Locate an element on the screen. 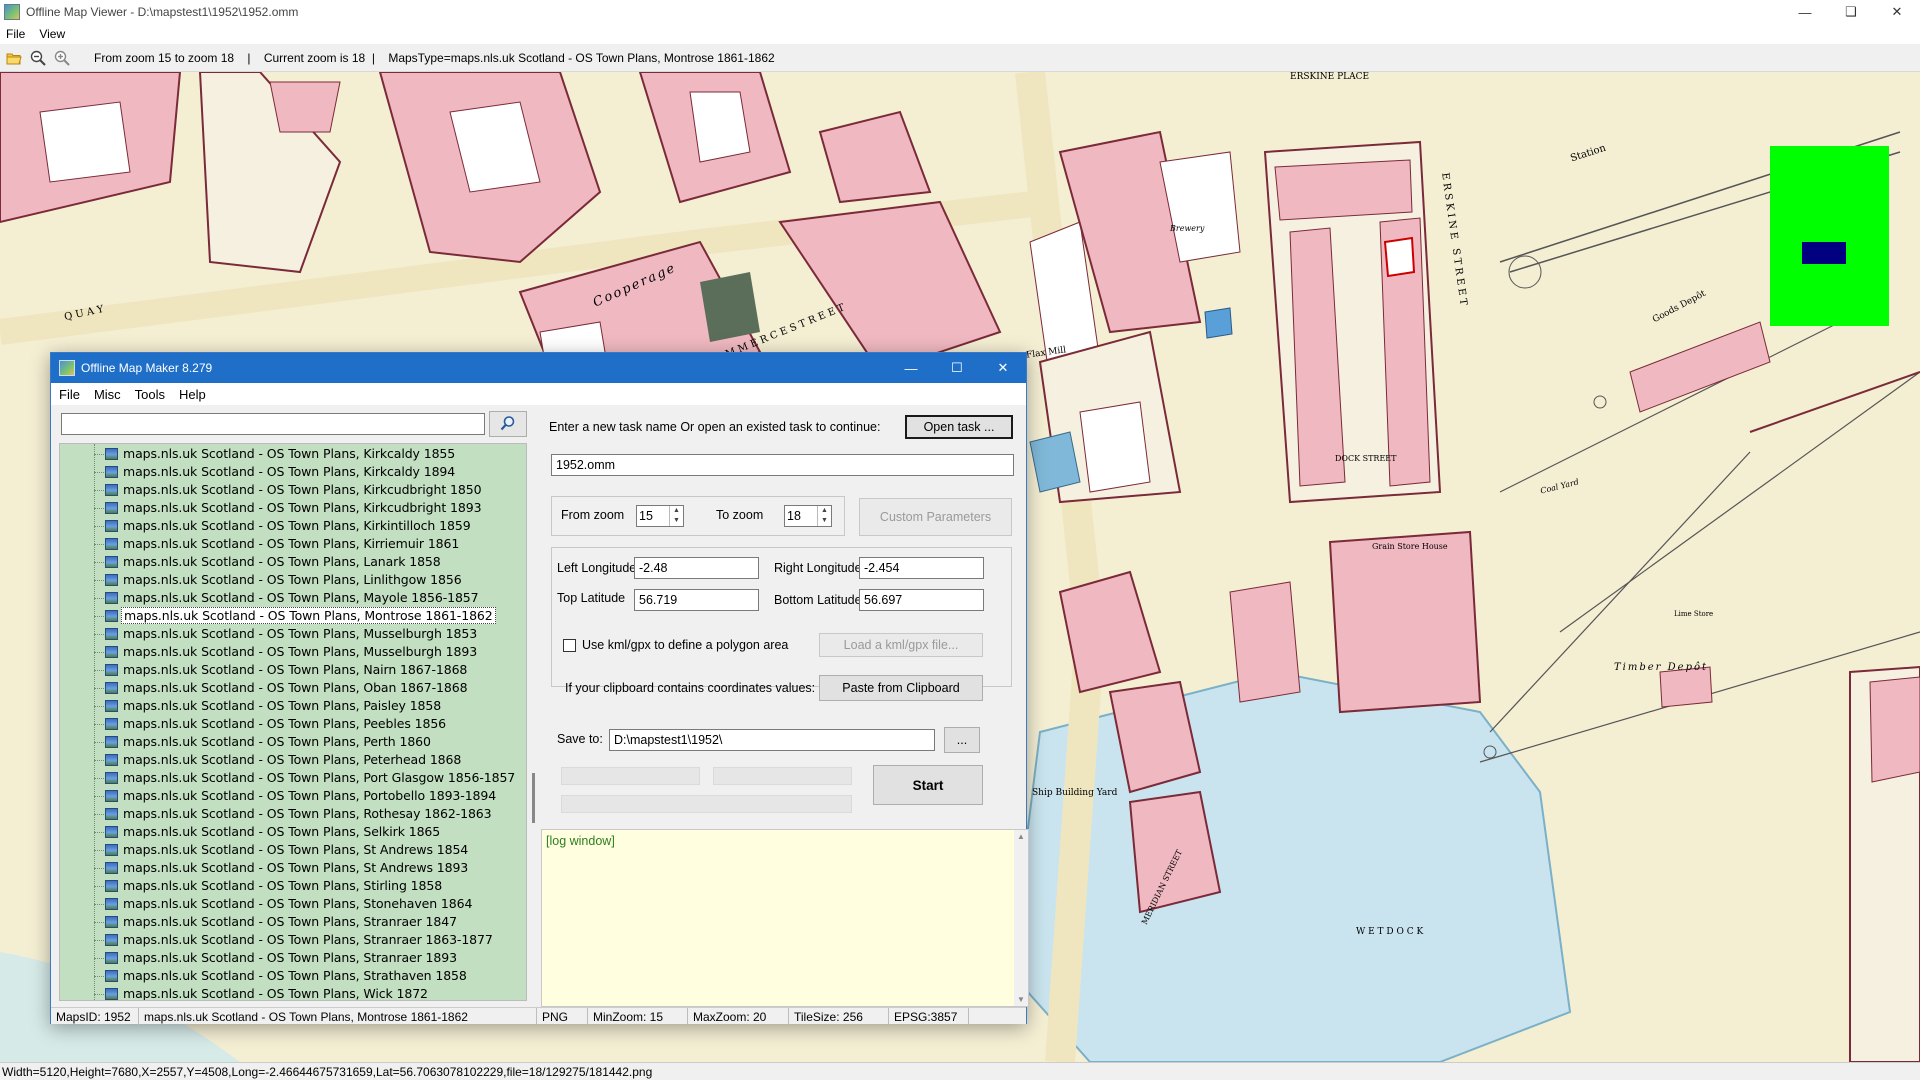 This screenshot has height=1080, width=1920. dialog-titlebar: Offline Map Maker 8.279 — ☐ ✕ is located at coordinates (538, 368).